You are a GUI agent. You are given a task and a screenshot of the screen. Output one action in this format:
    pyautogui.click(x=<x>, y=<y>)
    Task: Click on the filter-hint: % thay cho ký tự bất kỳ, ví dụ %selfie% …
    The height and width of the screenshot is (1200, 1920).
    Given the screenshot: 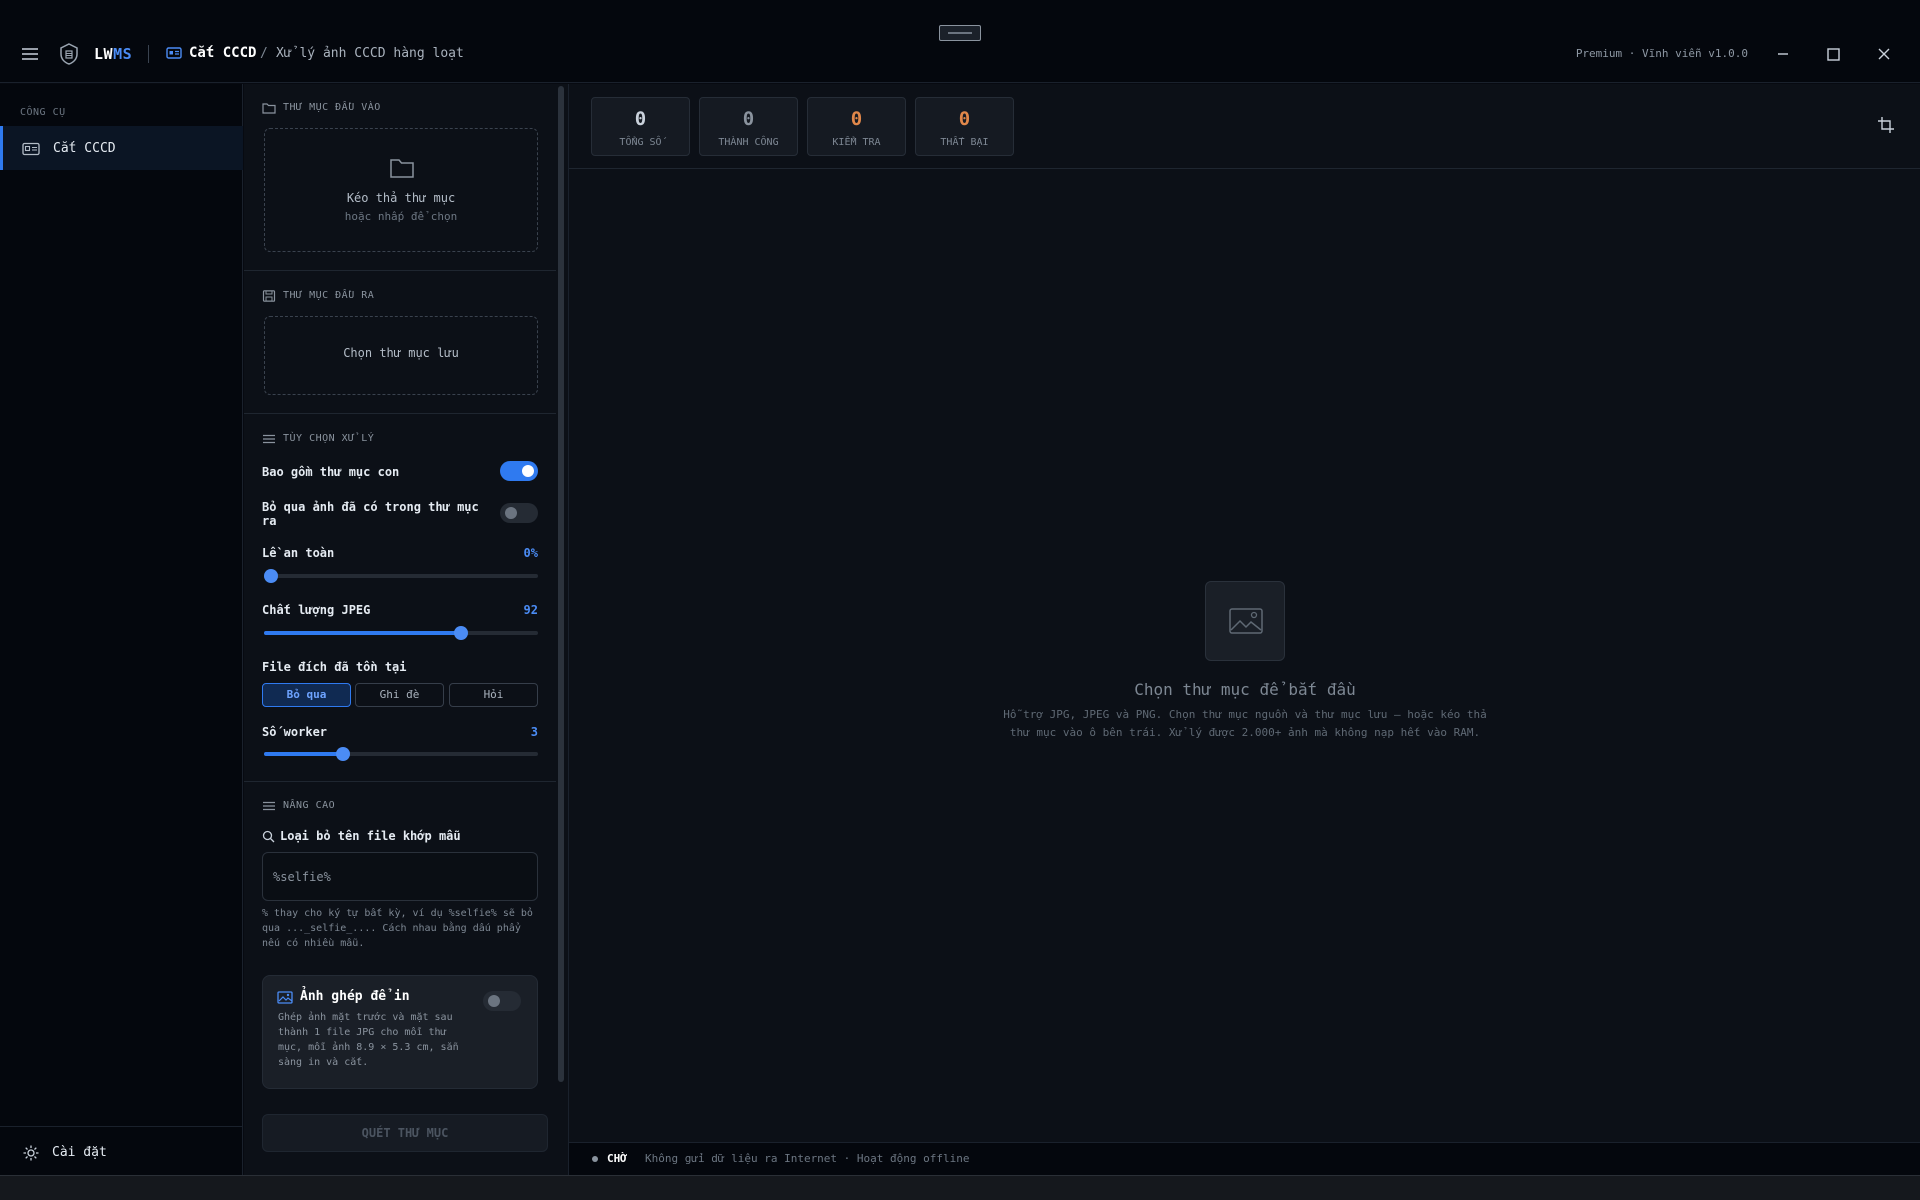 What is the action you would take?
    pyautogui.click(x=397, y=928)
    